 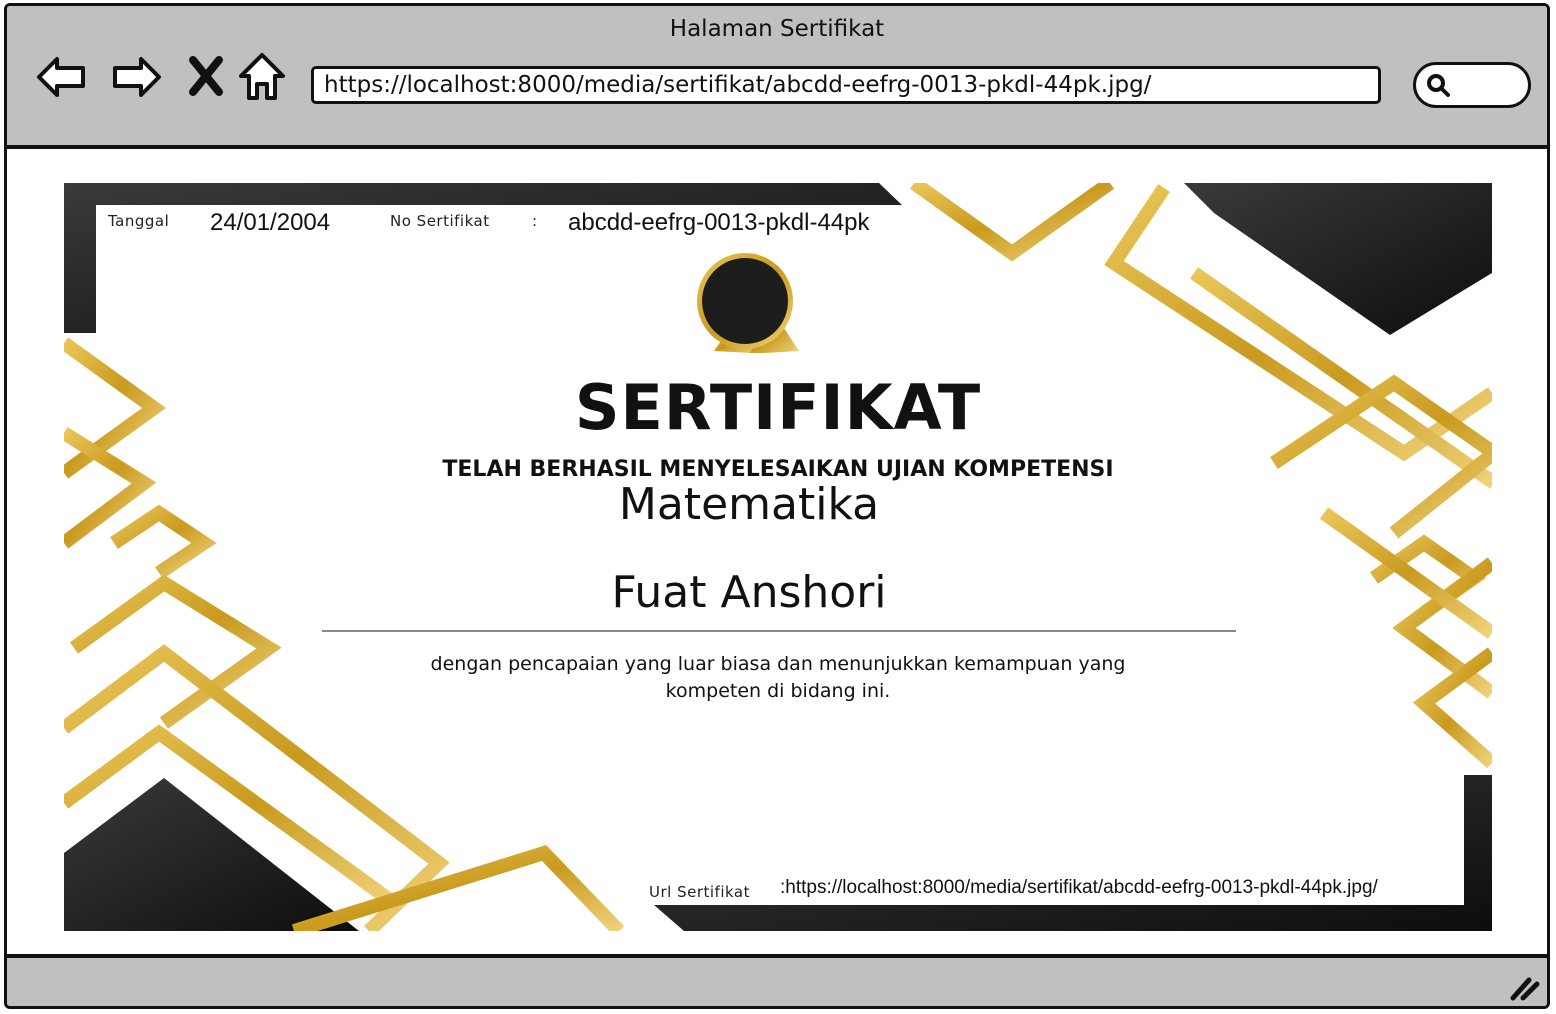 I want to click on window-title: Halaman Sertifikat, so click(x=777, y=29).